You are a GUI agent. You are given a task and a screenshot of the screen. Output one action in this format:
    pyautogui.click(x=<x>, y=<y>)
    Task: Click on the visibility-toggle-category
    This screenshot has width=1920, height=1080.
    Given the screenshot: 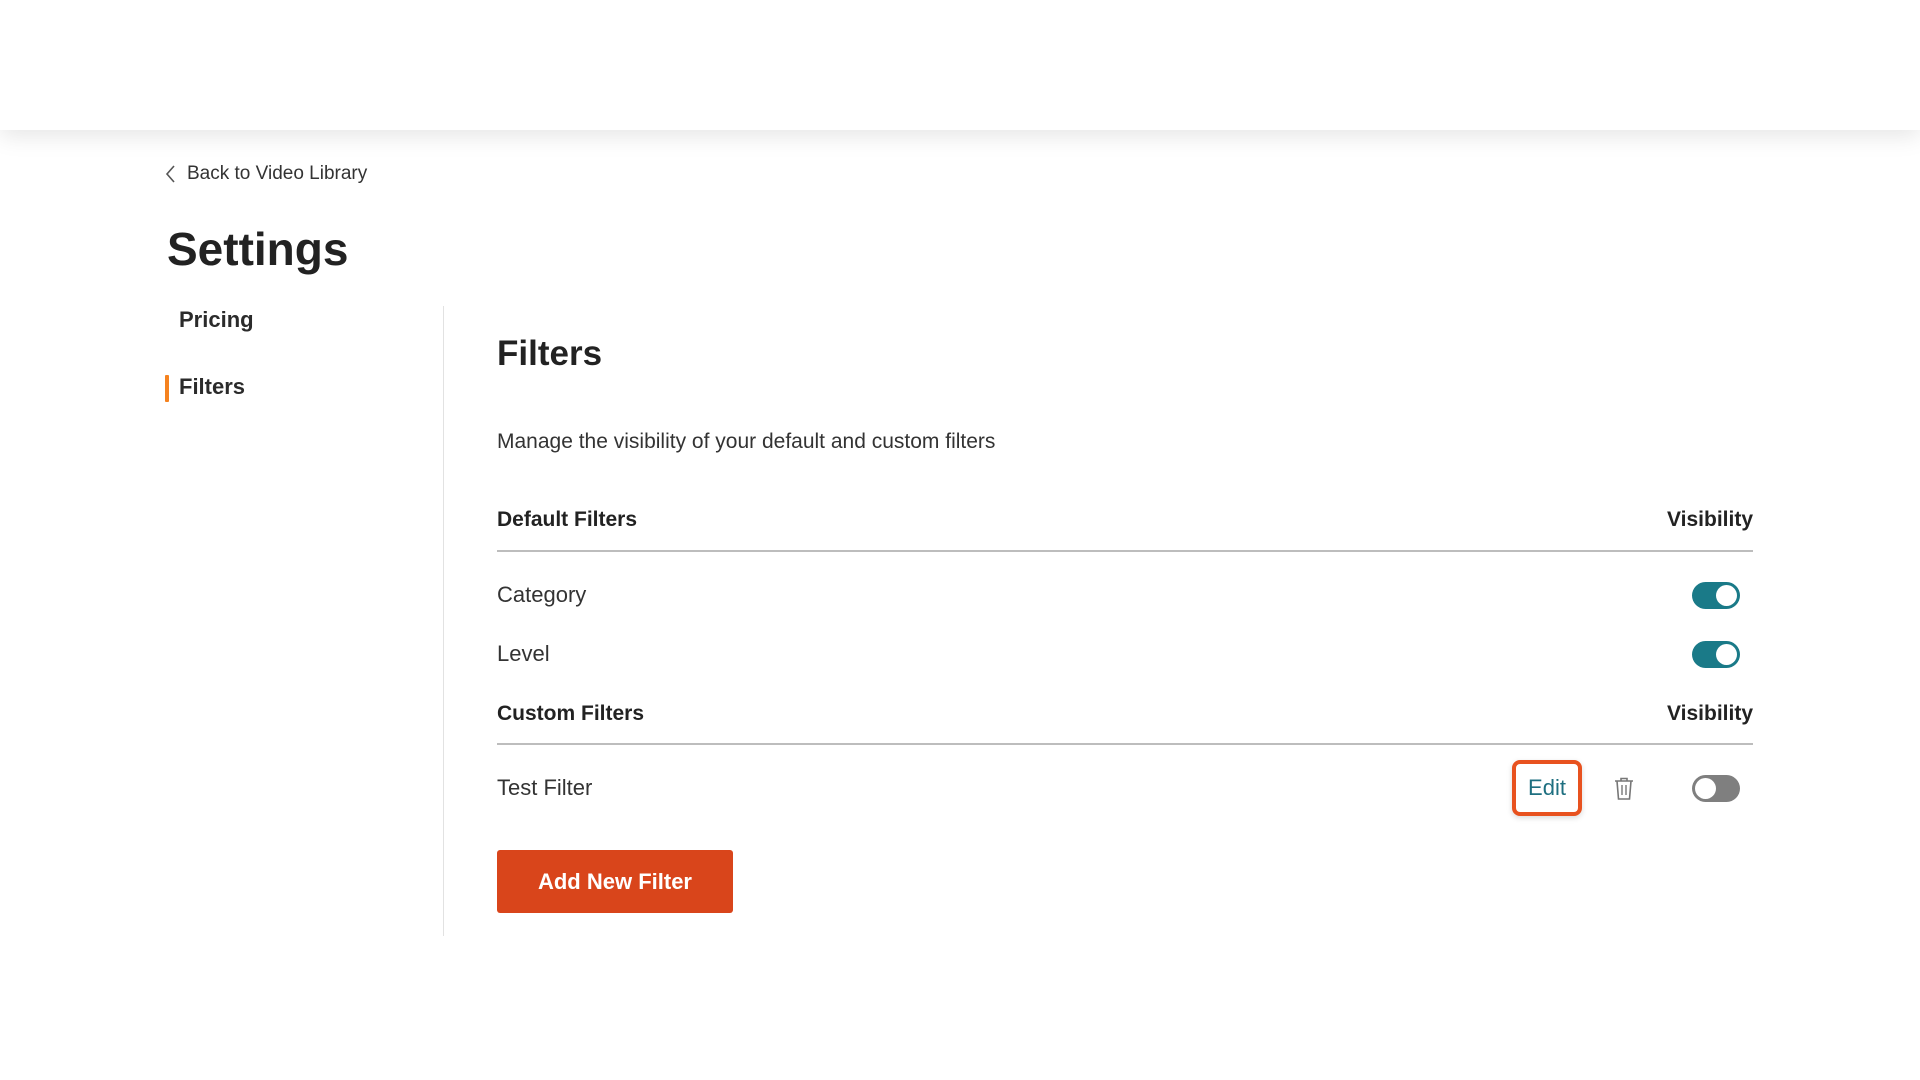 What is the action you would take?
    pyautogui.click(x=1716, y=595)
    